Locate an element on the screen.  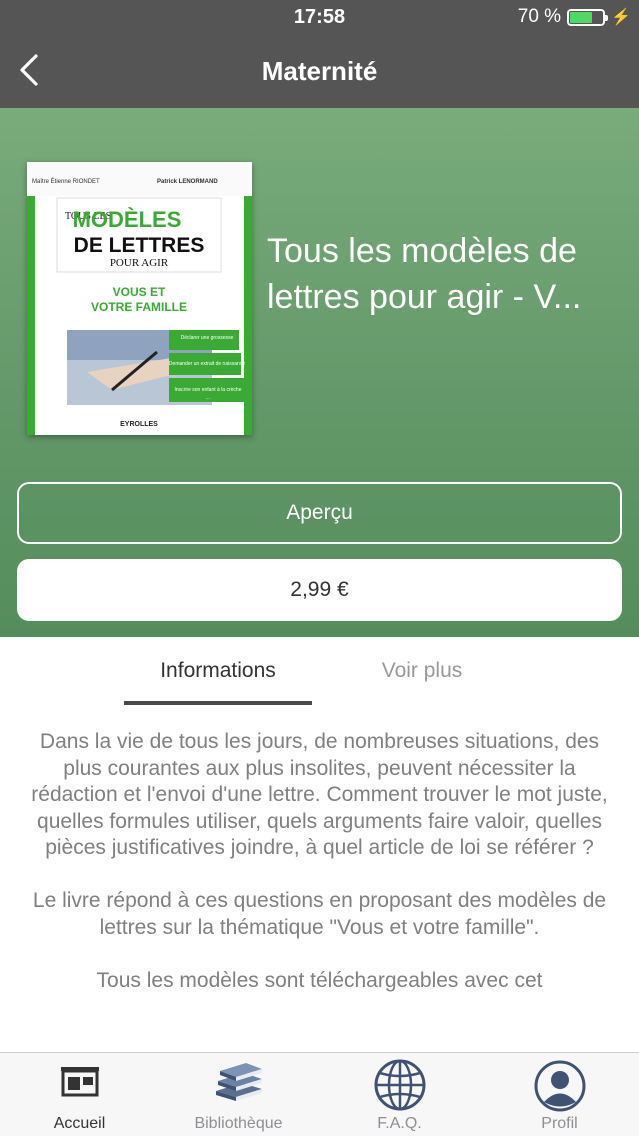
bolt-icon: ⚡ is located at coordinates (621, 17).